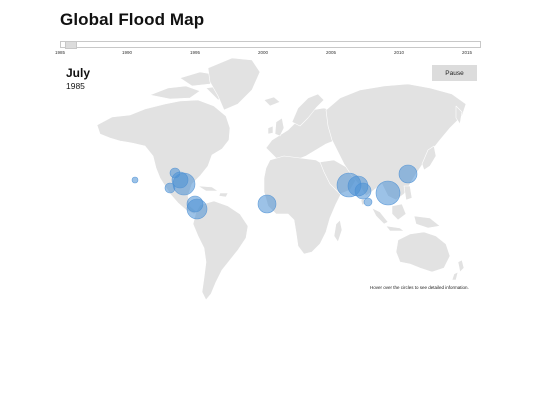 The image size is (540, 405). I want to click on land-caribbean, so click(223, 195).